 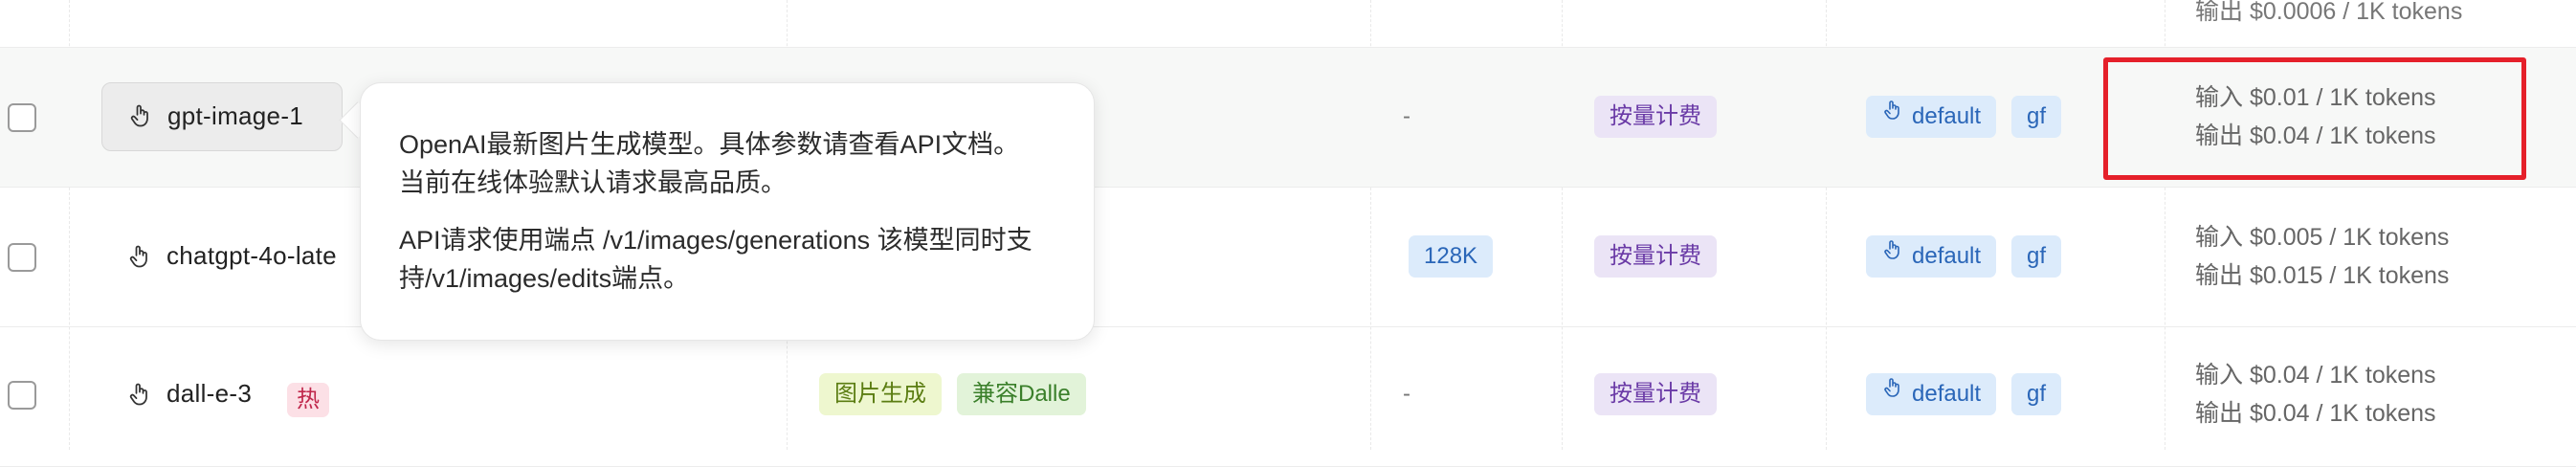 What do you see at coordinates (2314, 118) in the screenshot?
I see `highlight-box` at bounding box center [2314, 118].